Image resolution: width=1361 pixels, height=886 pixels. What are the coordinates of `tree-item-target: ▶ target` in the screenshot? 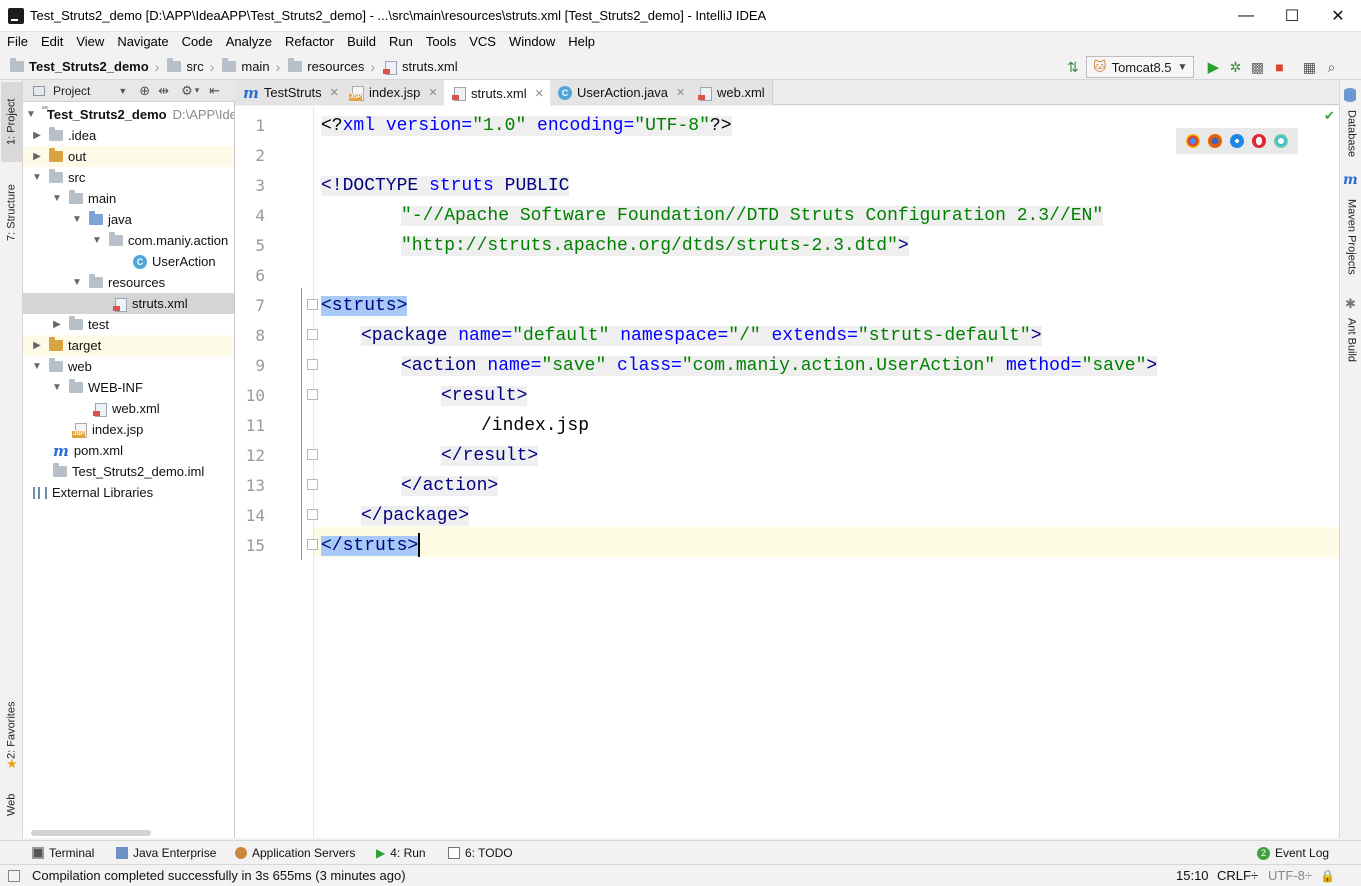 It's located at (128, 345).